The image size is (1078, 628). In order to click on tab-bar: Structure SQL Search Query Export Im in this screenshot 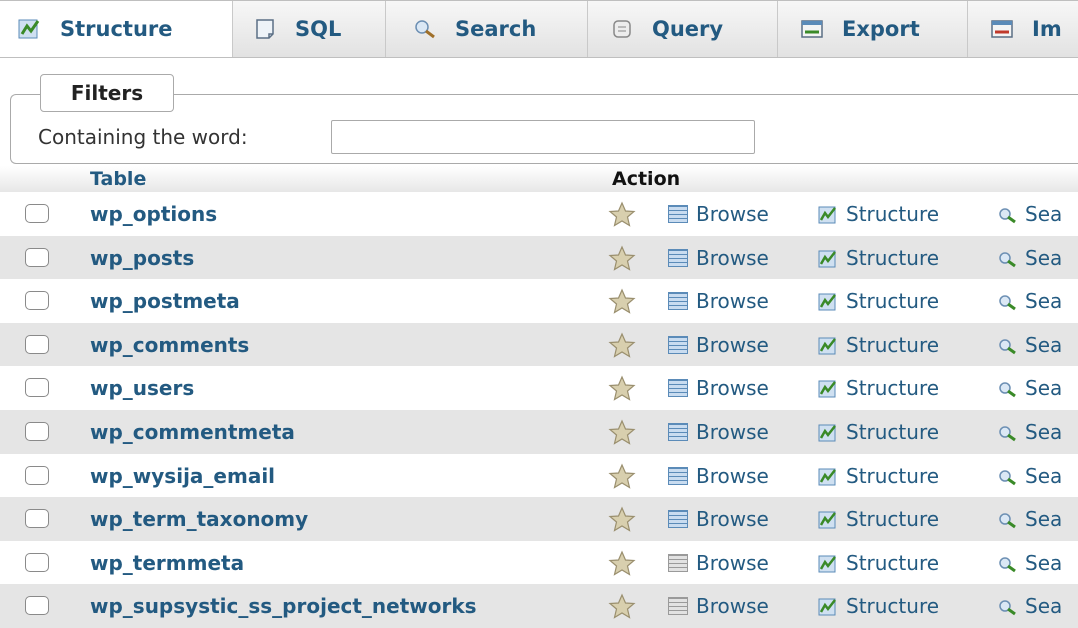, I will do `click(539, 29)`.